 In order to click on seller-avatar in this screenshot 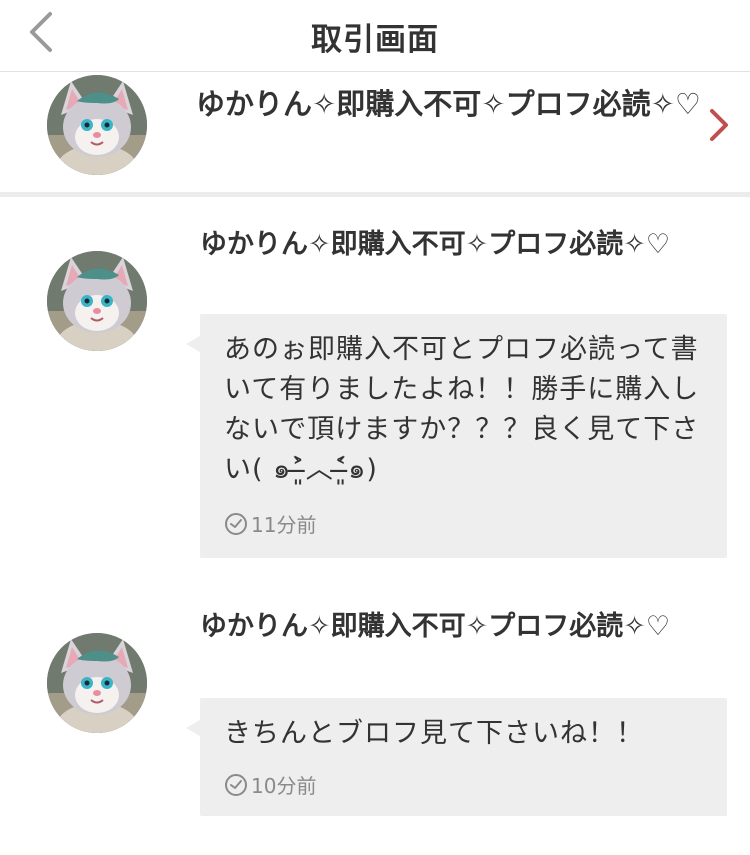, I will do `click(97, 125)`.